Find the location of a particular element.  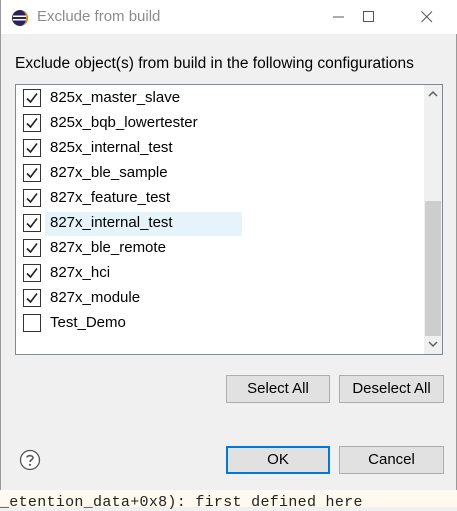

configuration-row: 825x_master_slave is located at coordinates (221, 99).